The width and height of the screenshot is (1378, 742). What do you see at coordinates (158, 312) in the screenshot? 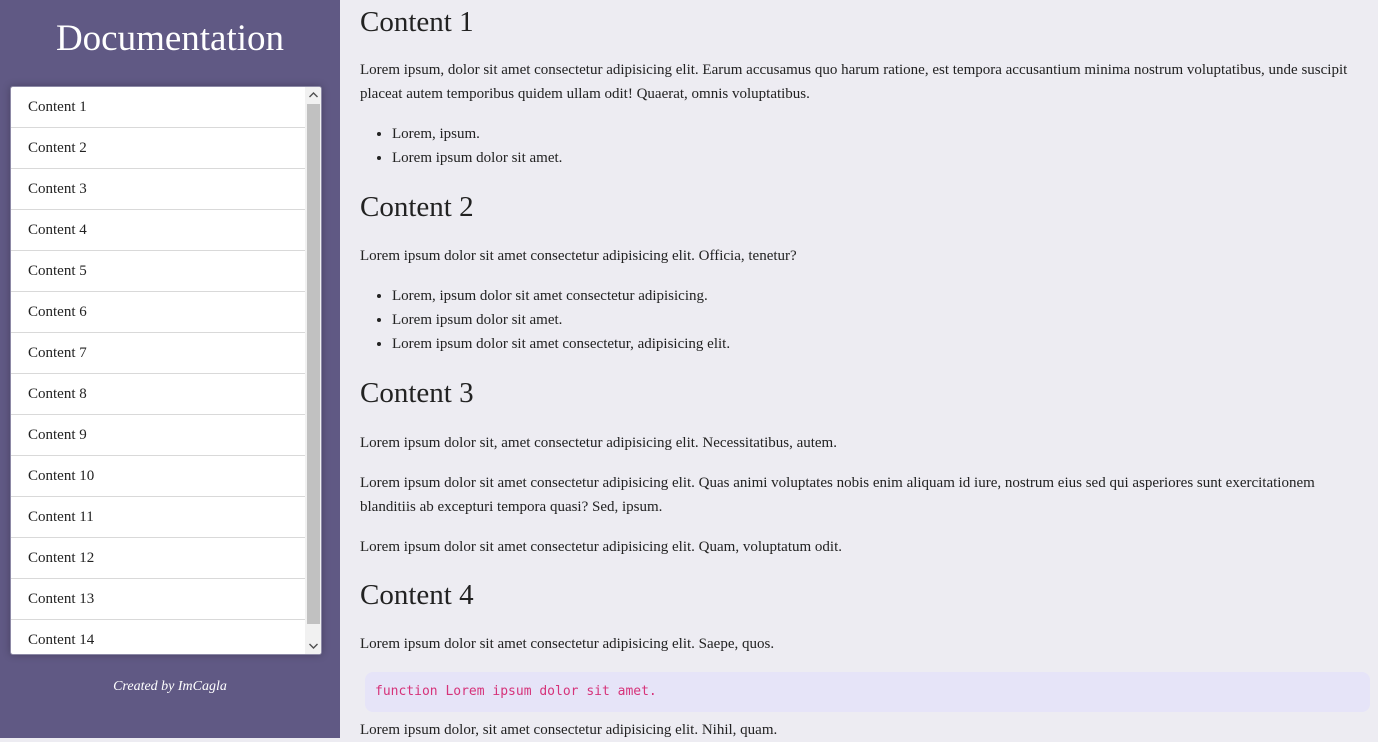
I see `nav-item-content-6: Content 6` at bounding box center [158, 312].